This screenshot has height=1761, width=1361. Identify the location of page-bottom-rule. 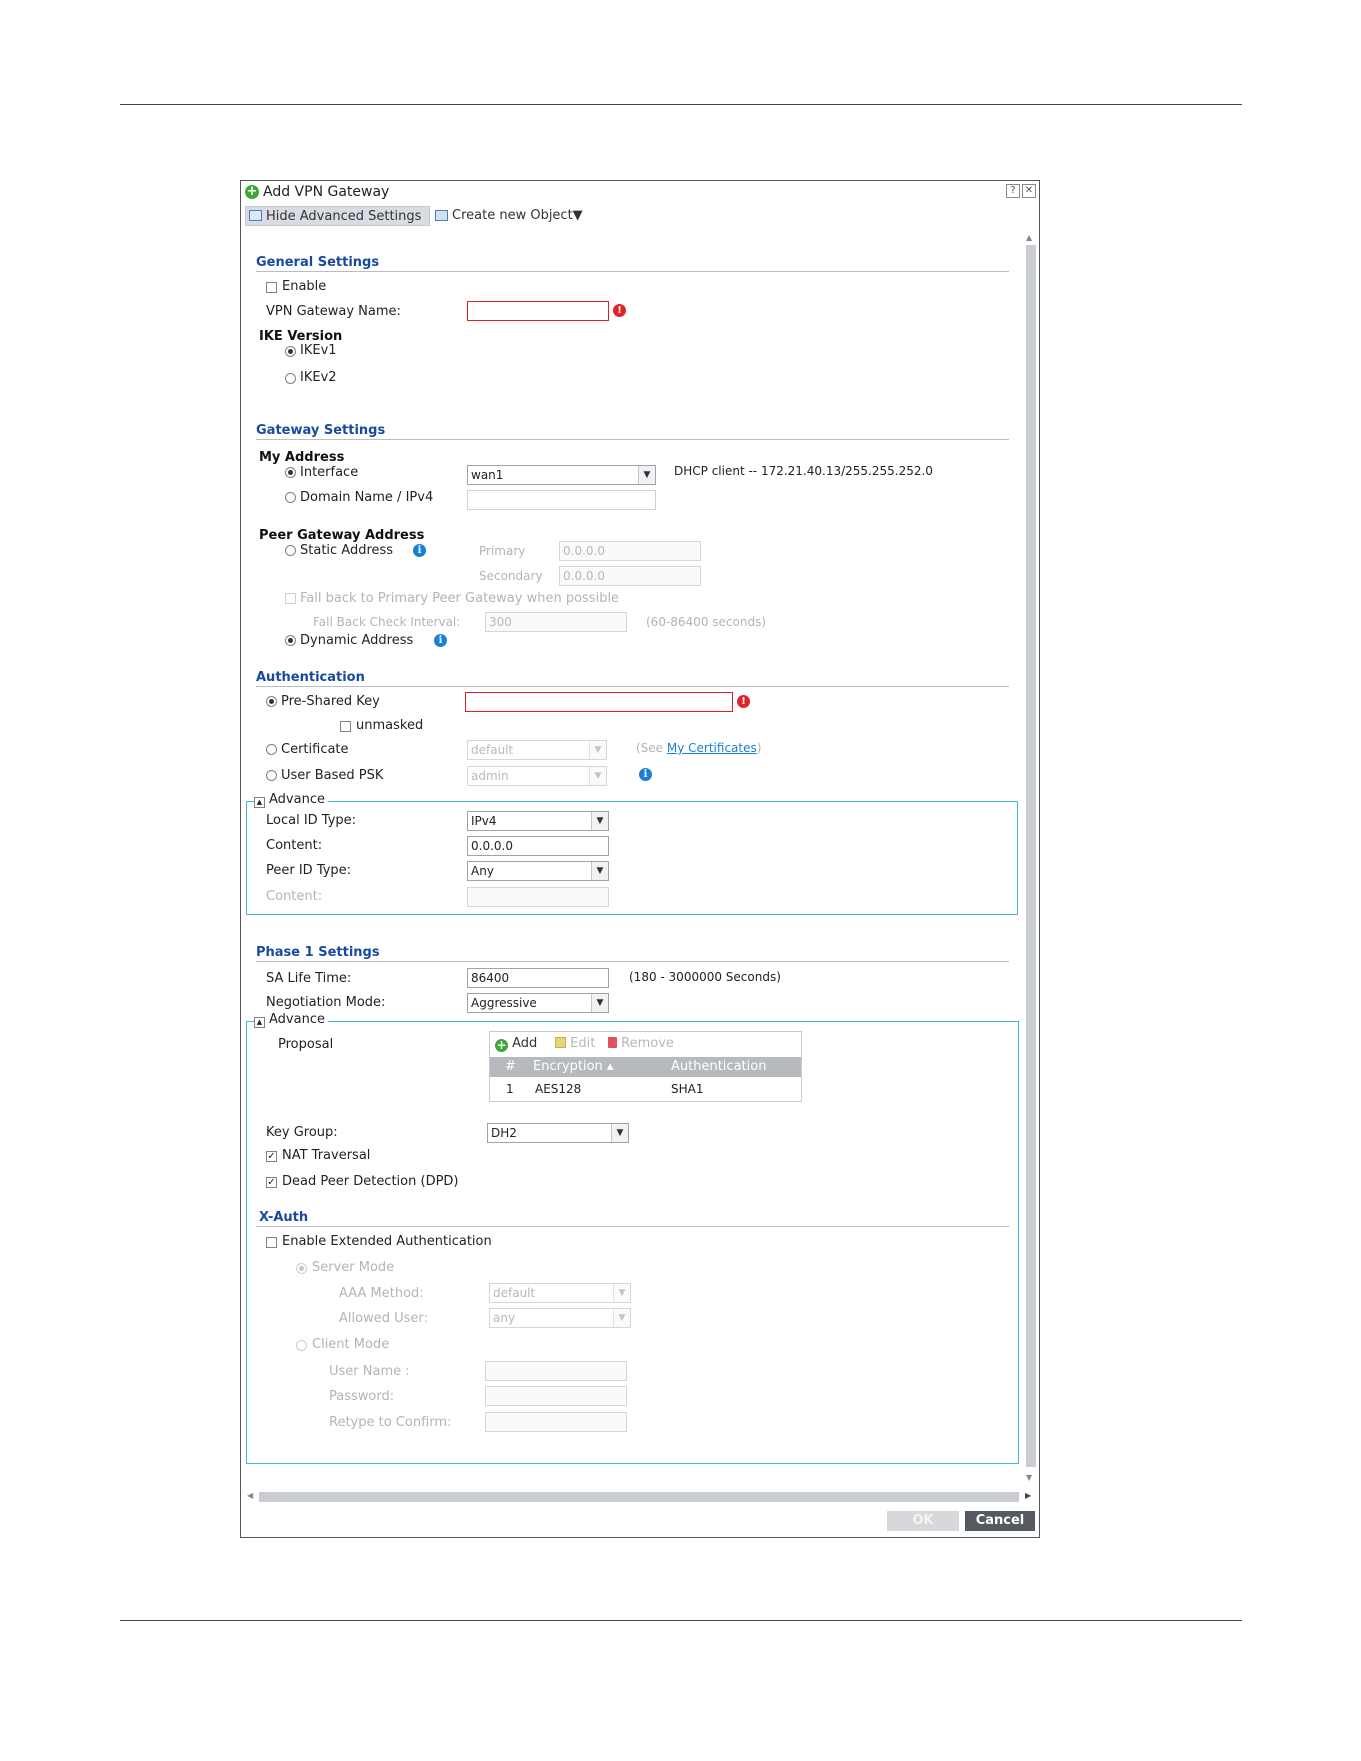
(681, 1620).